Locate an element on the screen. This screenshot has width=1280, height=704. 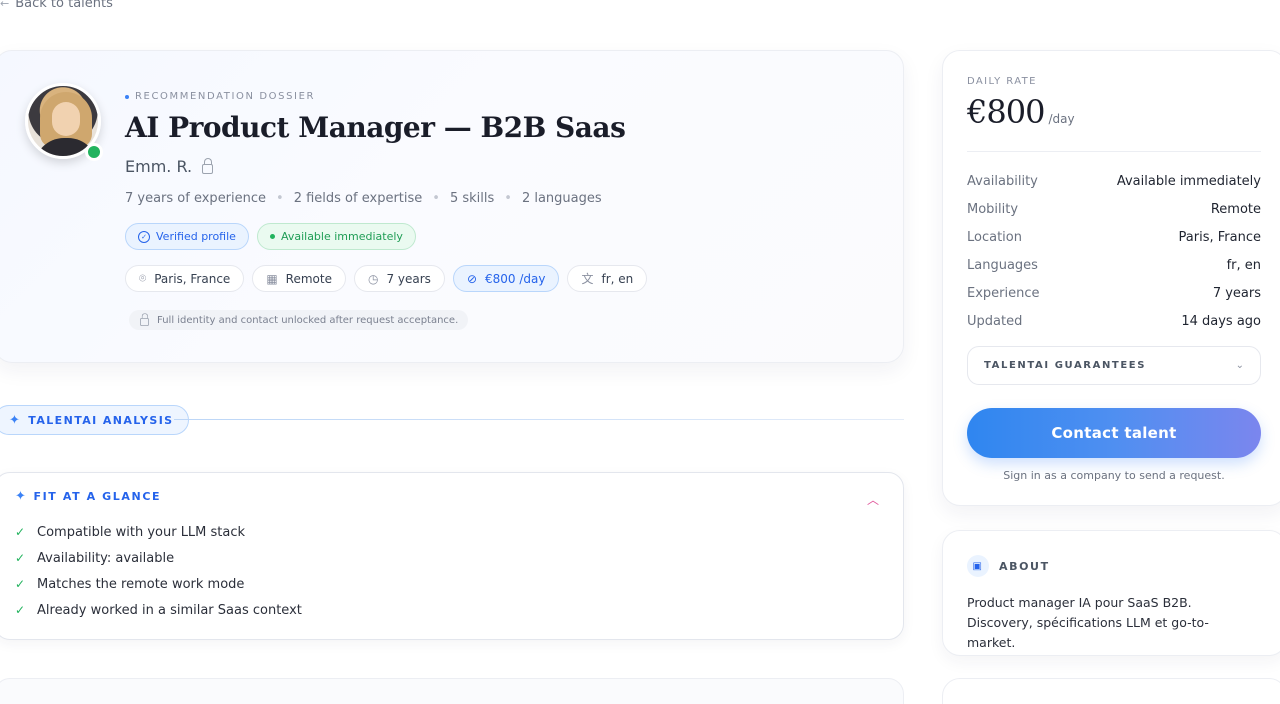
back-link-label: Back to talents is located at coordinates (64, 5).